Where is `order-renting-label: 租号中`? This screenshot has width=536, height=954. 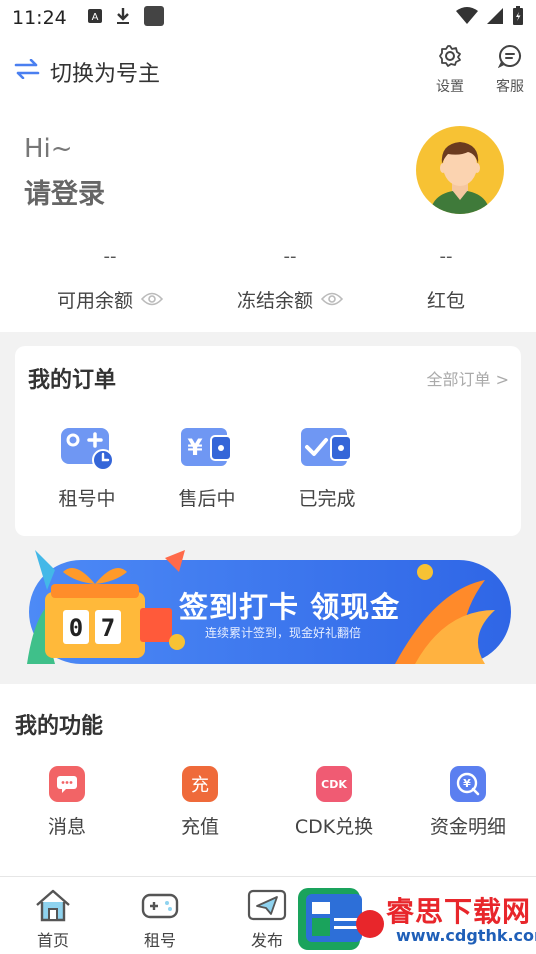 order-renting-label: 租号中 is located at coordinates (87, 499).